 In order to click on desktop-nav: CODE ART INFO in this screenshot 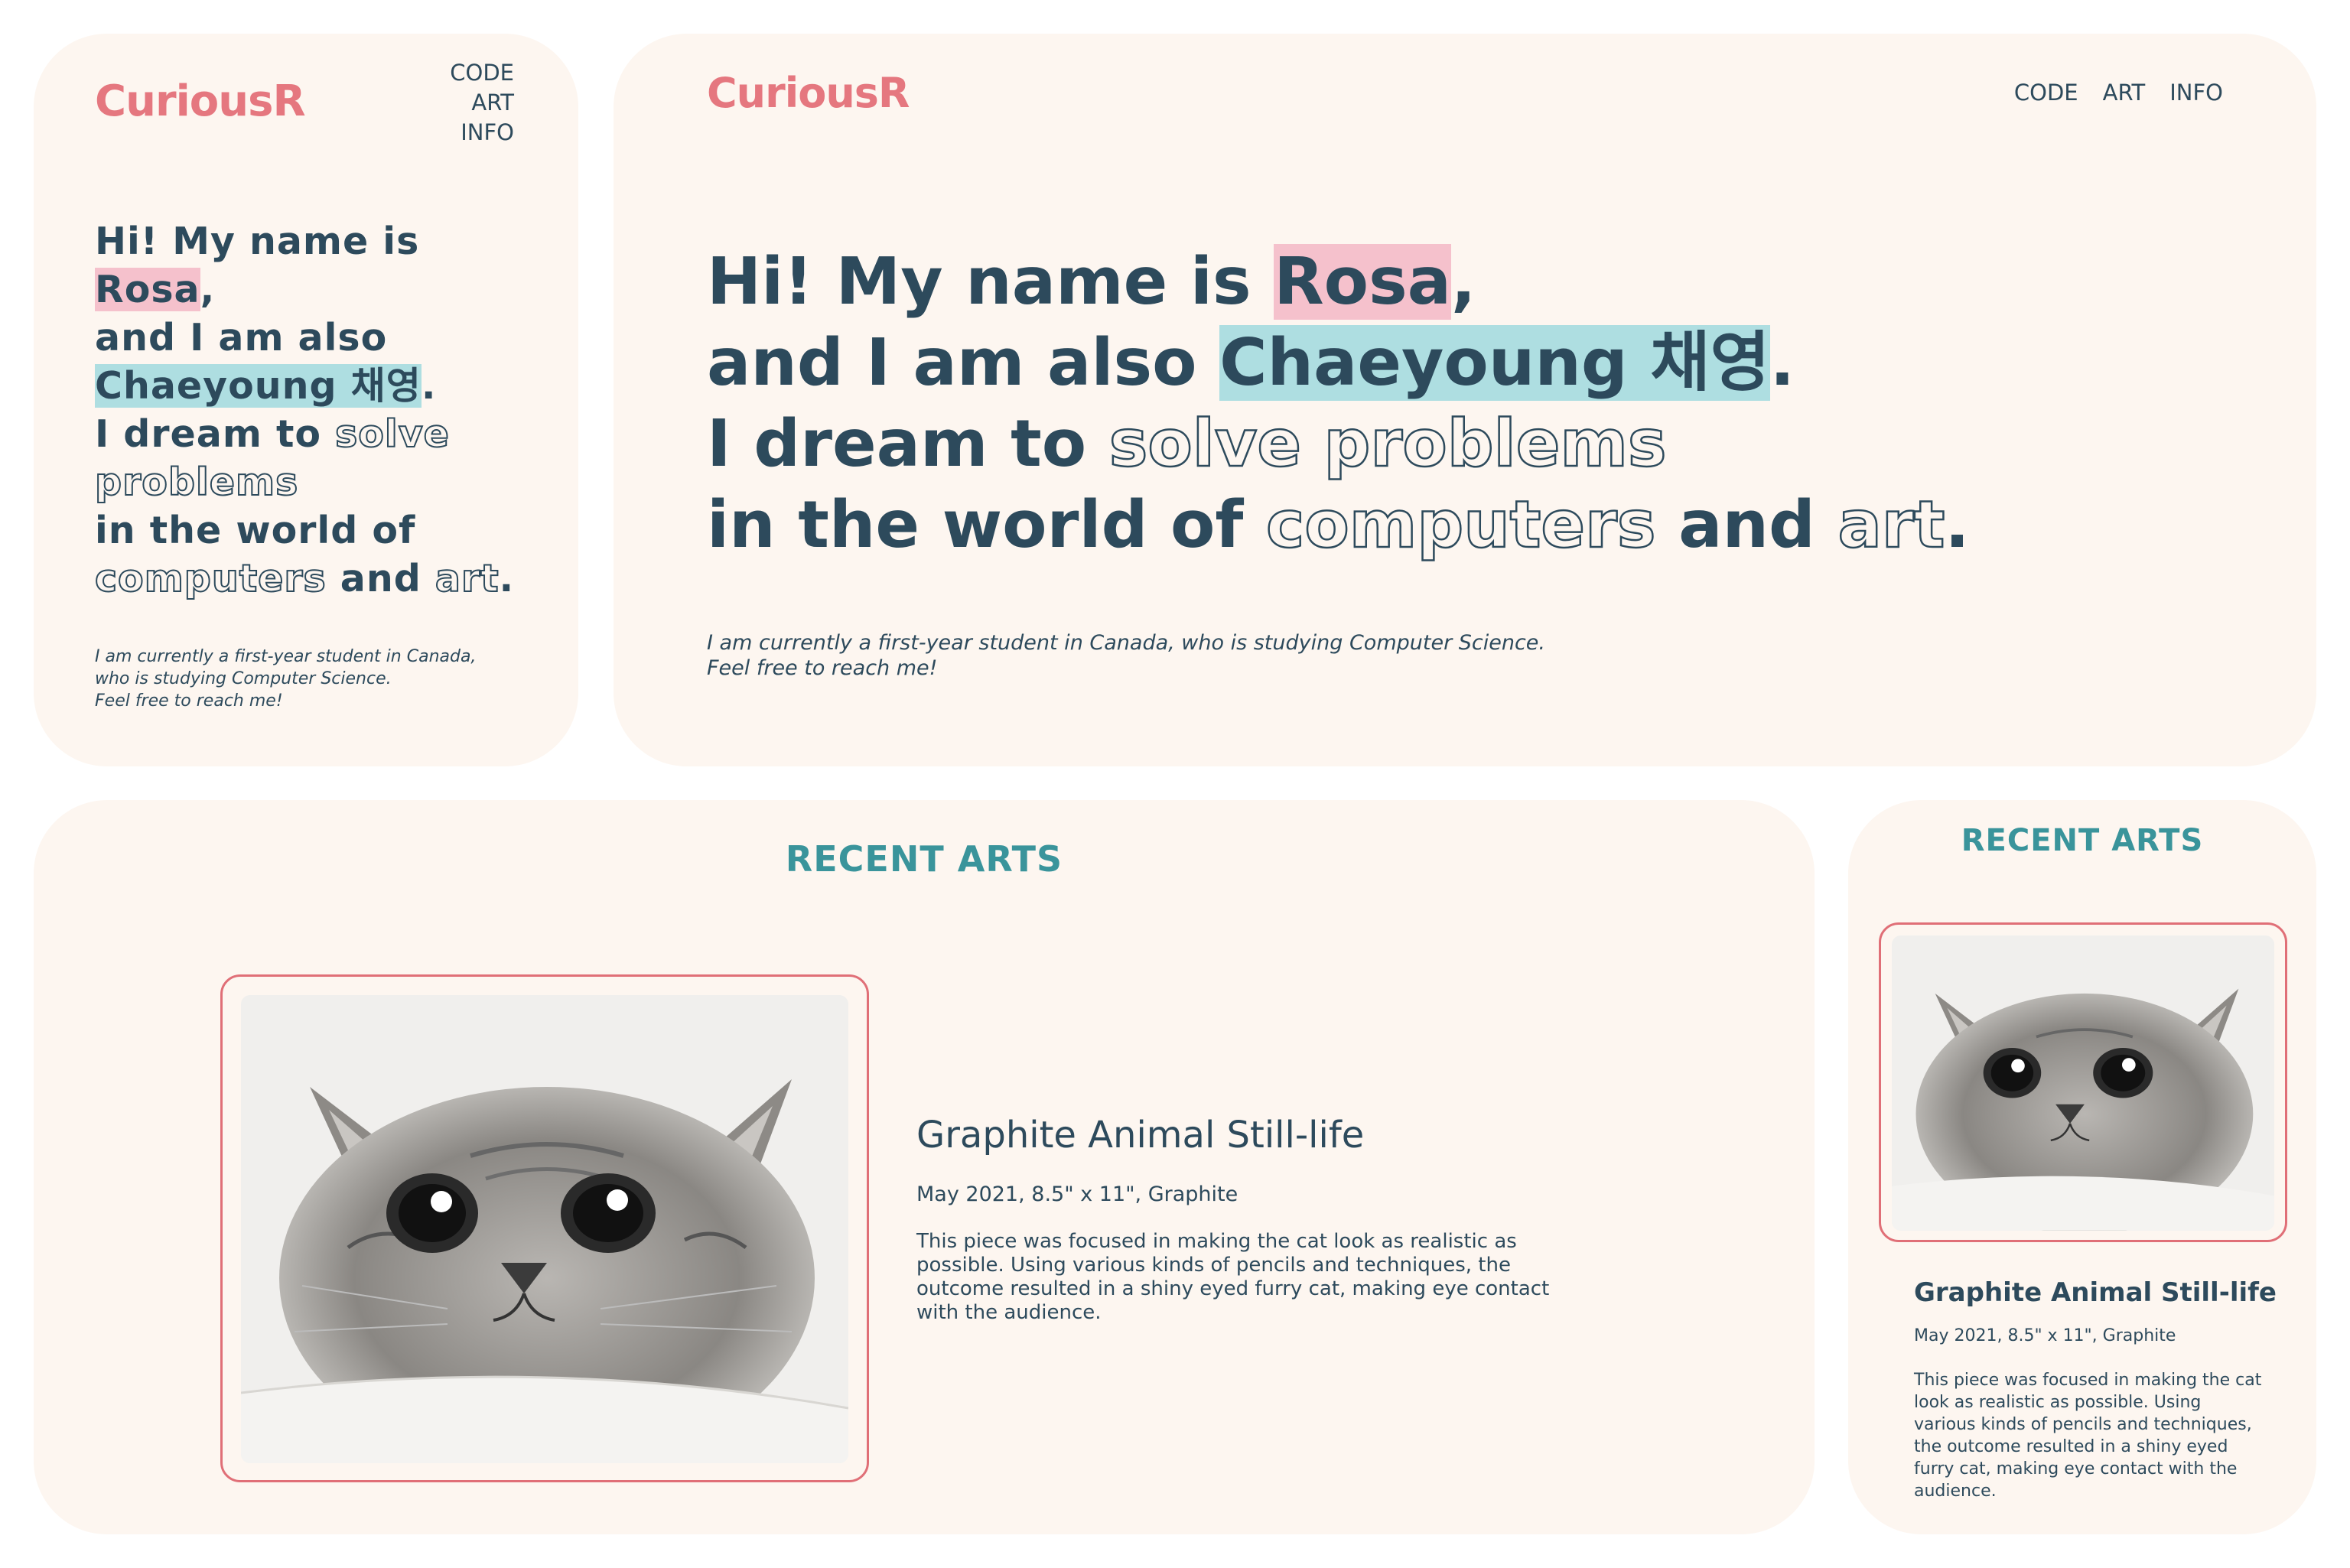, I will do `click(2118, 93)`.